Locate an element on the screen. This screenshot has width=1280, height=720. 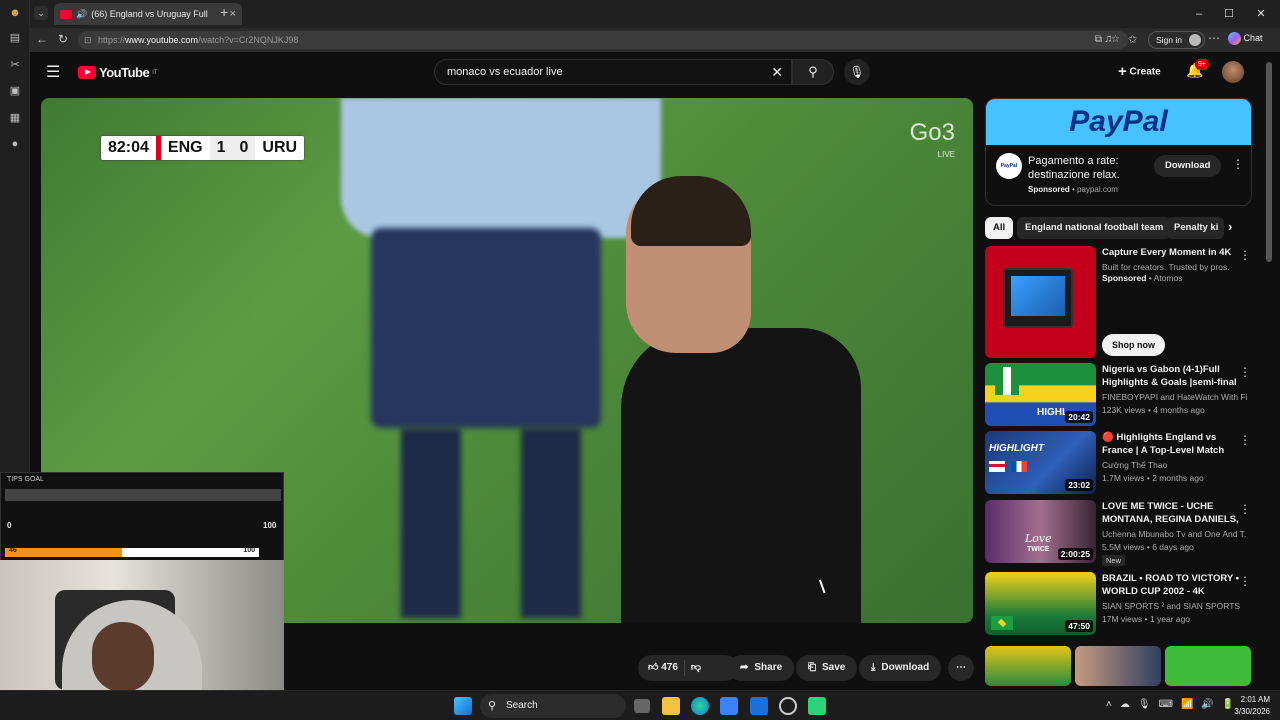
system-tray-icons: ˄☁🎙⌨📶🔊🔋 is located at coordinates (1174, 704).